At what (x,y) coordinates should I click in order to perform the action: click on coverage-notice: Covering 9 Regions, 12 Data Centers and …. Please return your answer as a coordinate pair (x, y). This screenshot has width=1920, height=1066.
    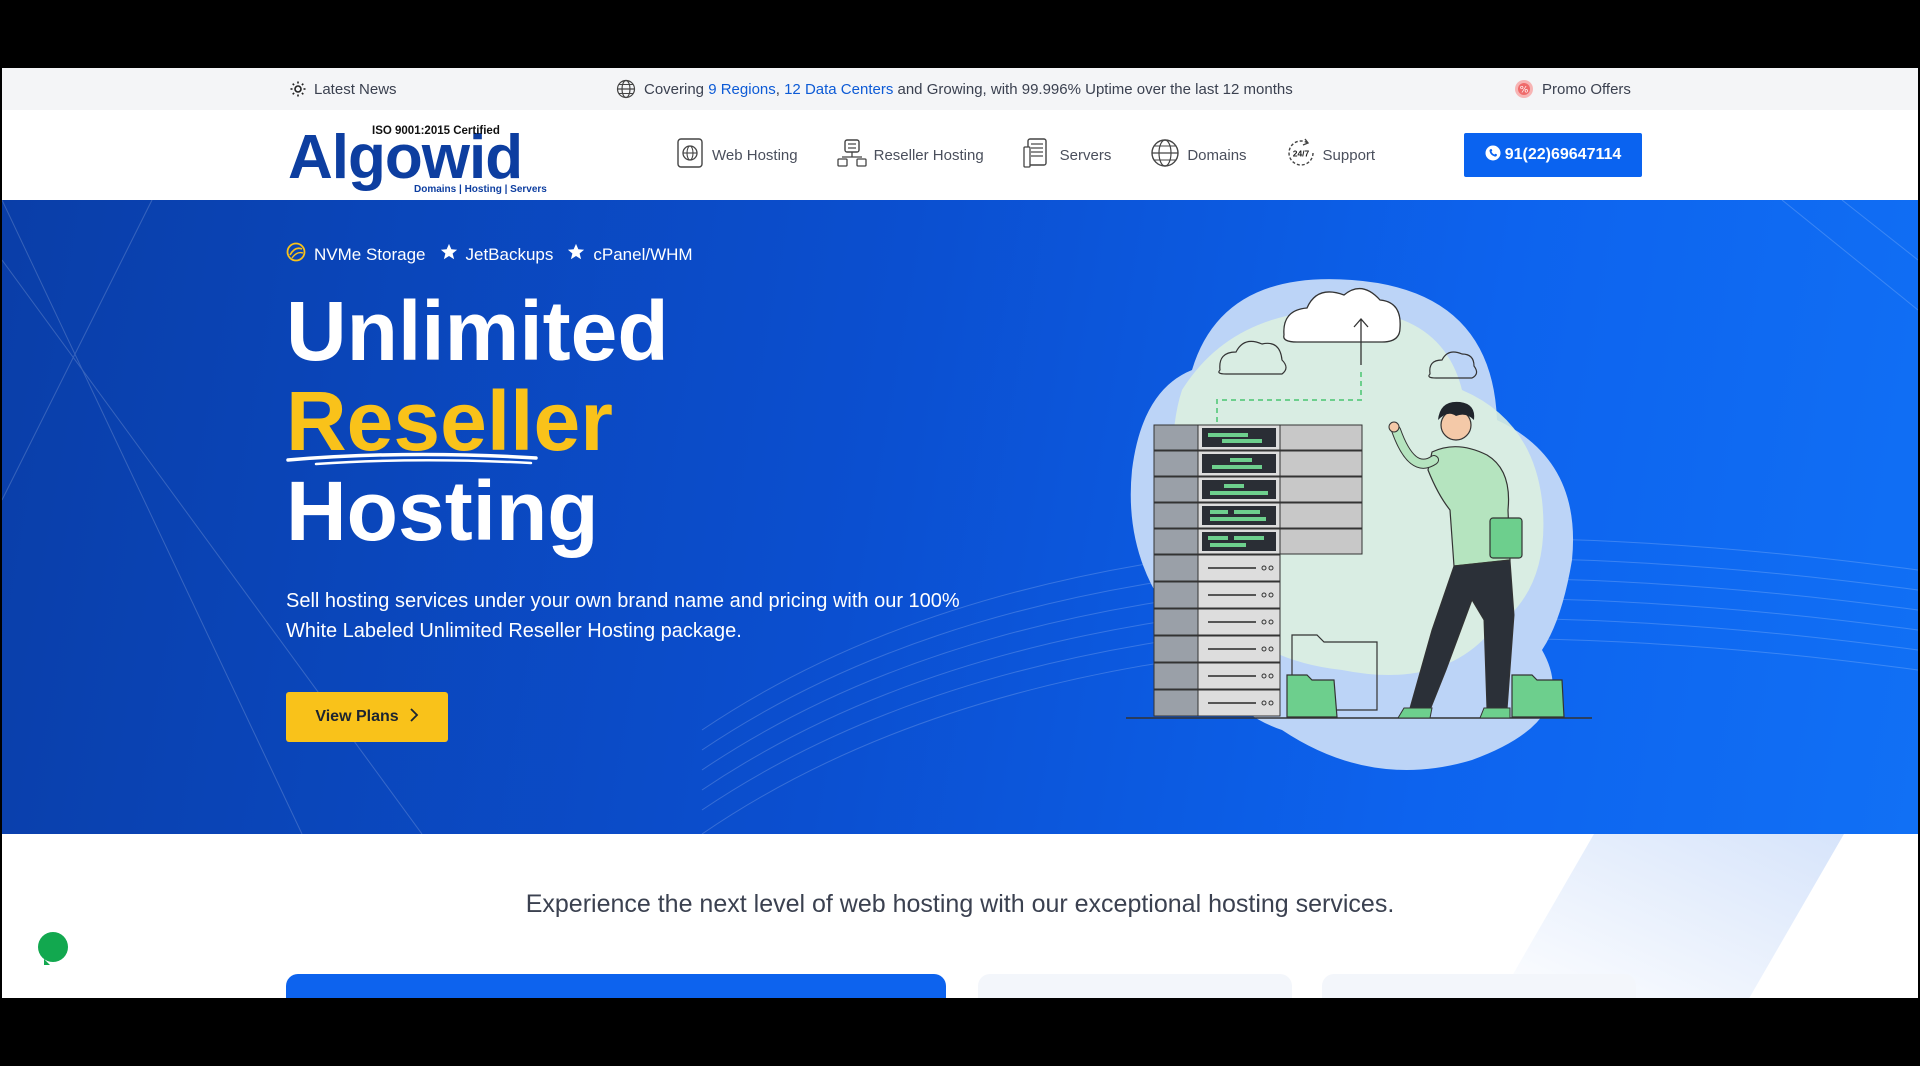
    Looking at the image, I should click on (954, 89).